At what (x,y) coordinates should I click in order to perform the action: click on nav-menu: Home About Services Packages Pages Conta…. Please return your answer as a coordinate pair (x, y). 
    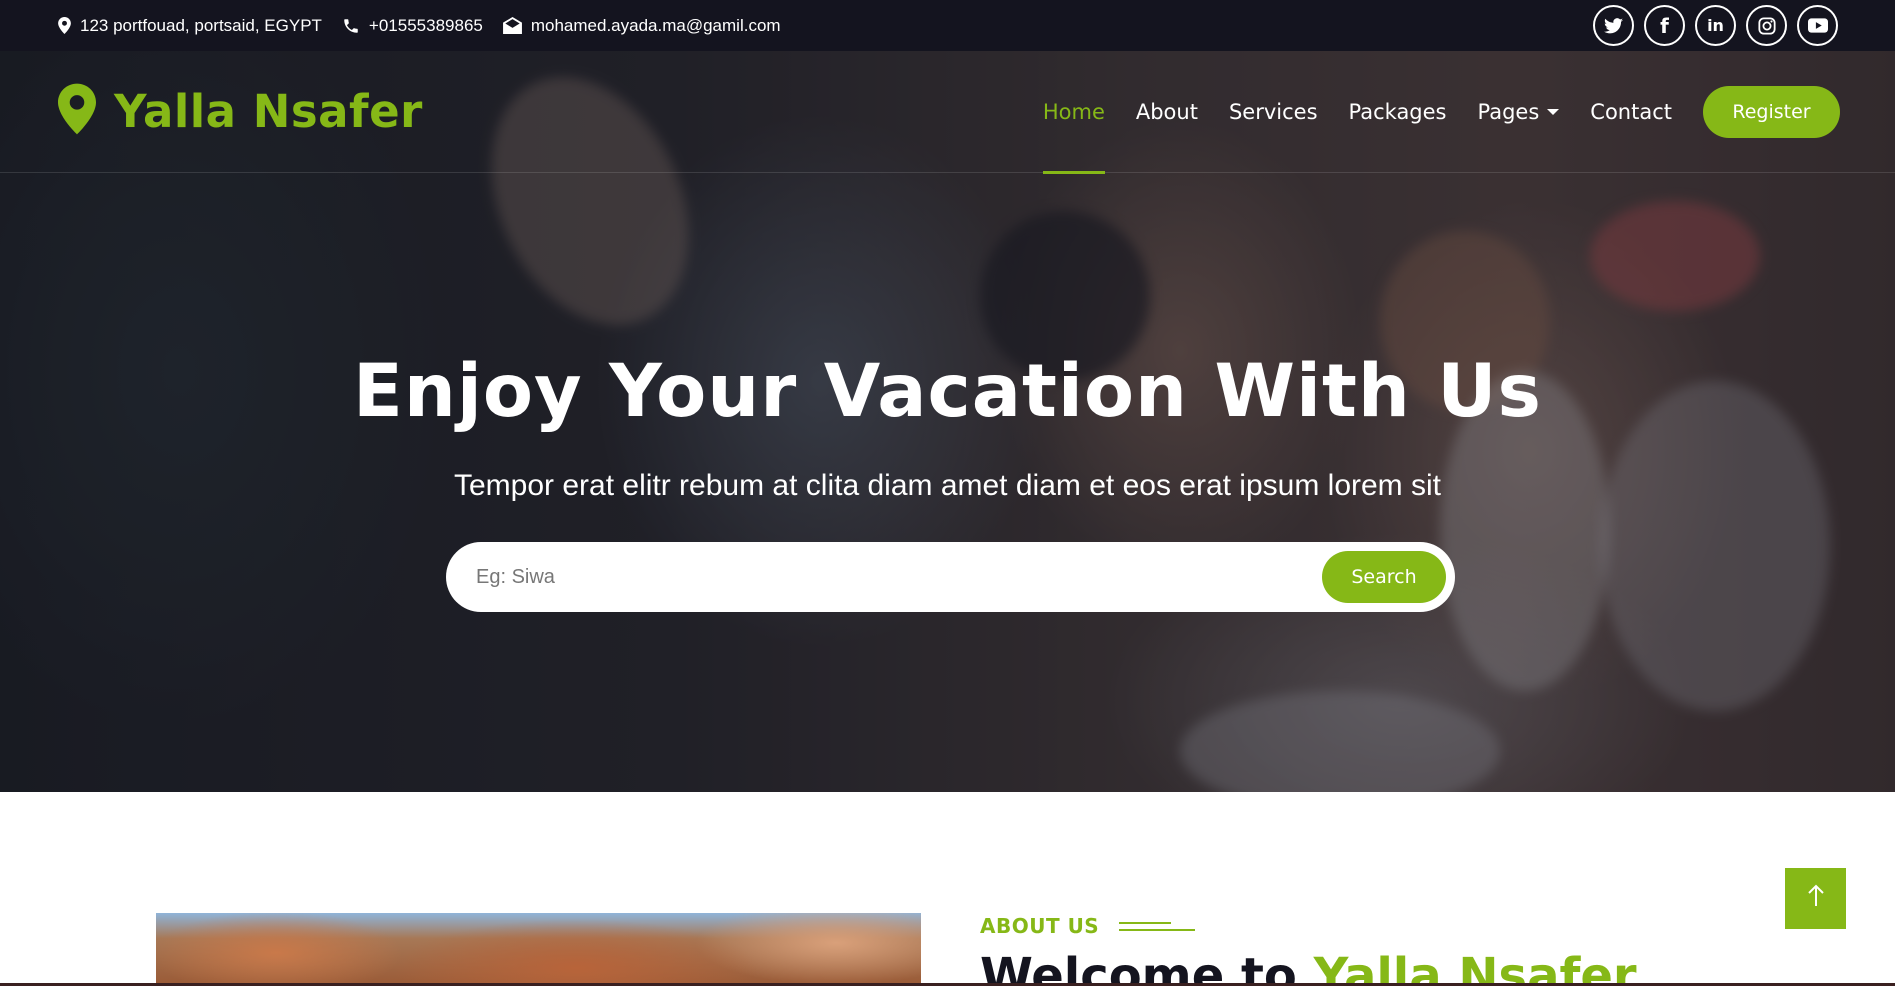
    Looking at the image, I should click on (1441, 112).